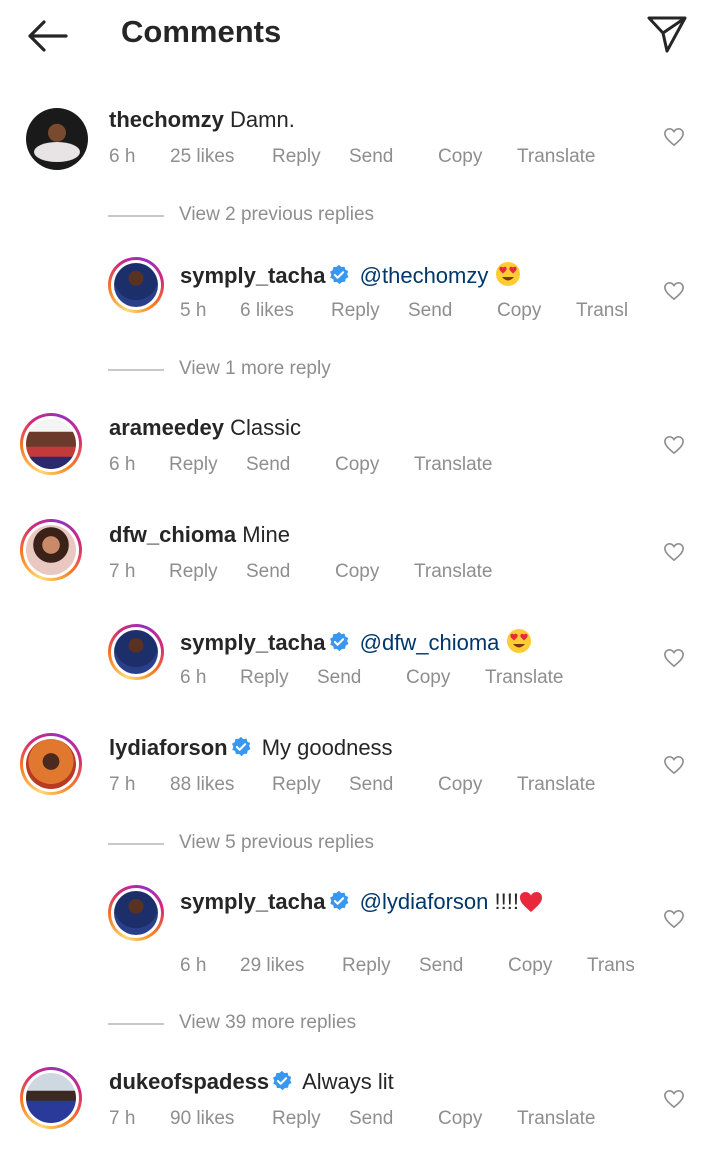  I want to click on comment-body: Damn., so click(262, 119).